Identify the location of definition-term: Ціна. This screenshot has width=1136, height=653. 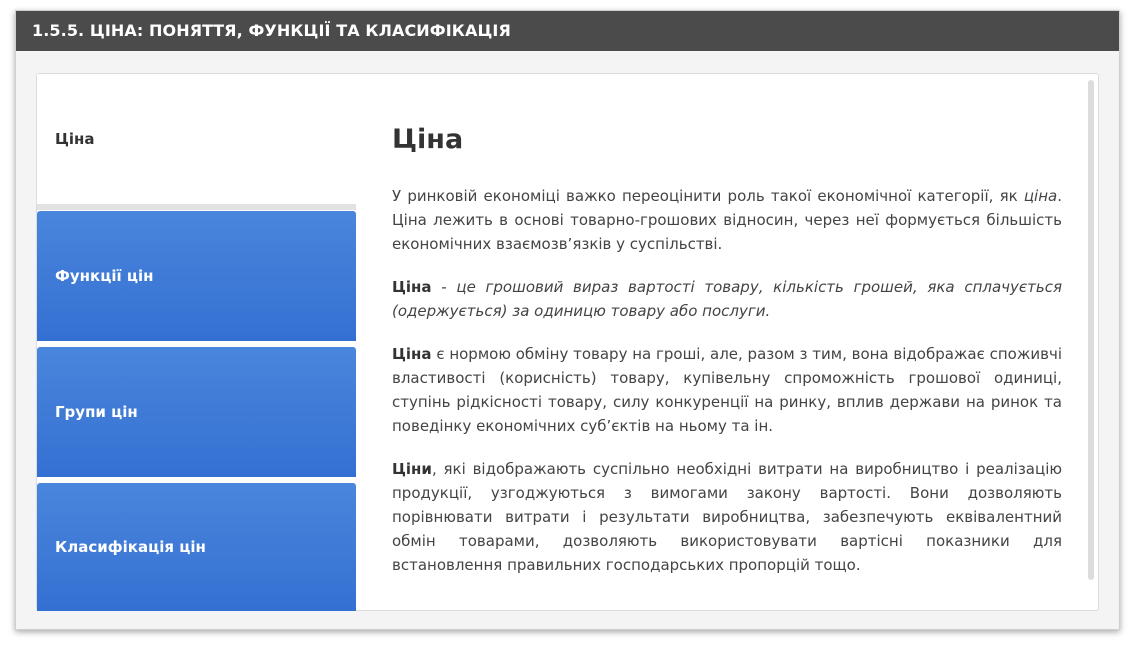
(412, 287).